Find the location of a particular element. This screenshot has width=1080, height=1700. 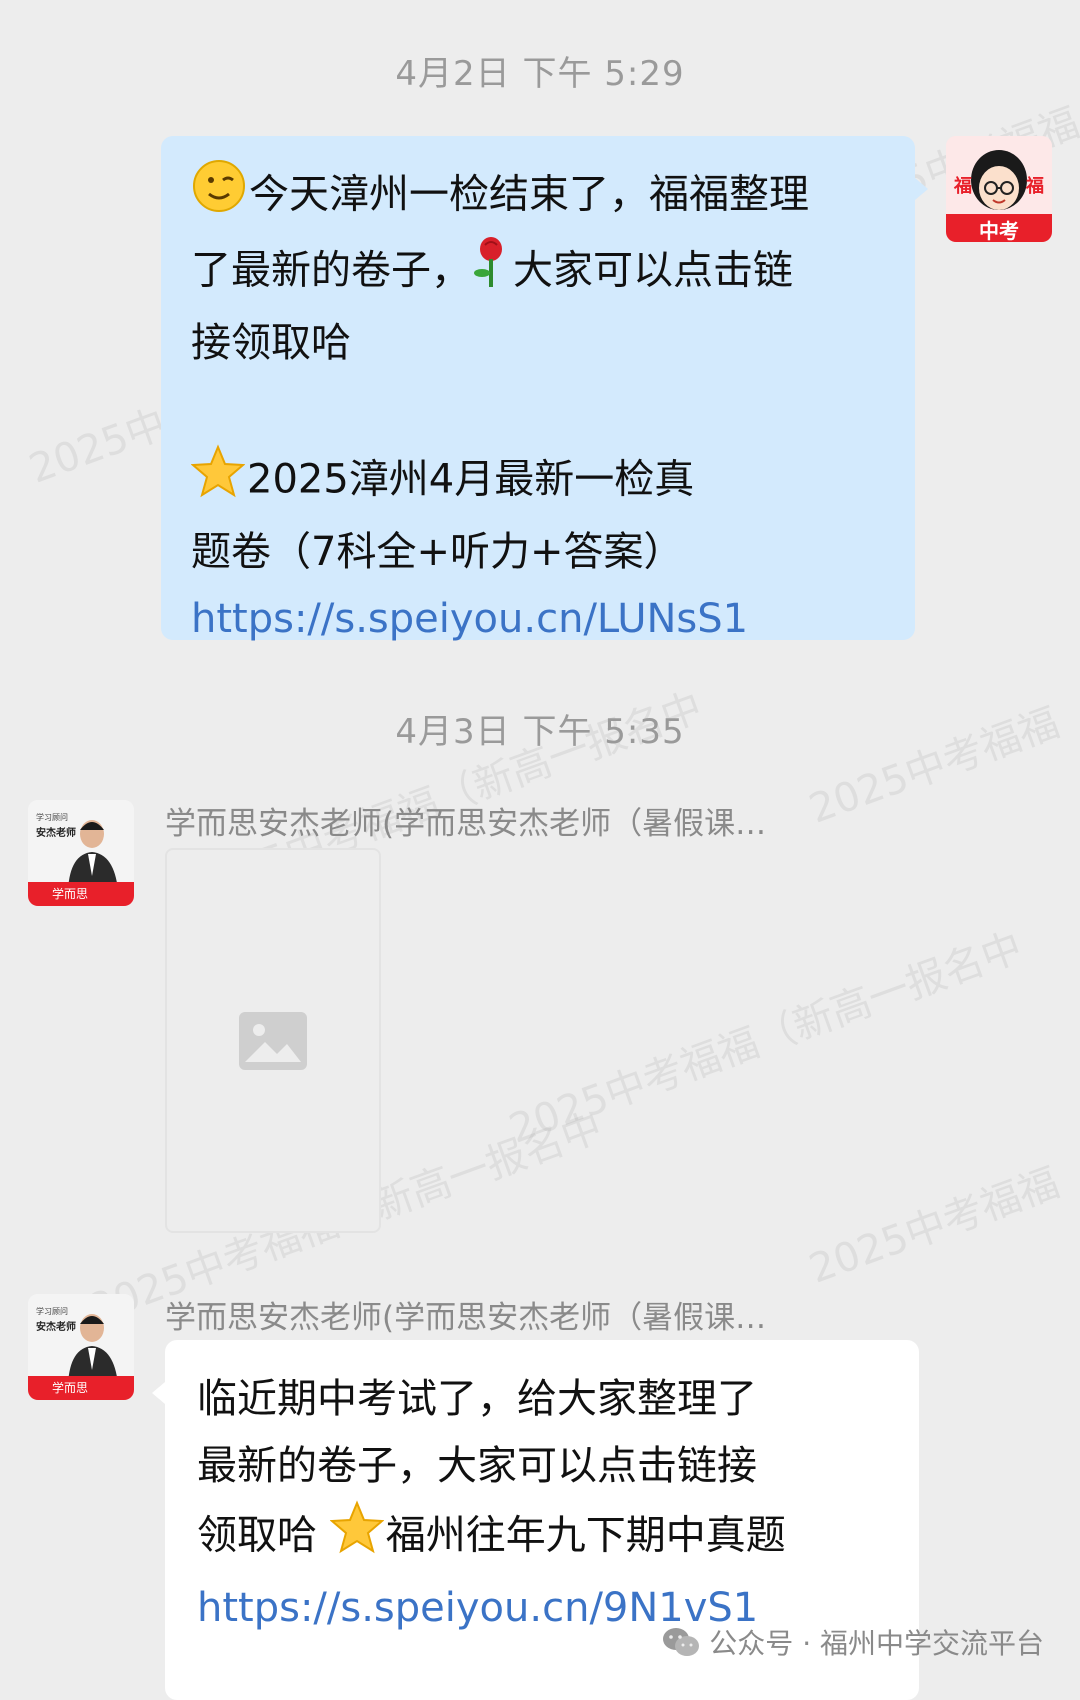

message-text: 临近期中考试了，给大家整理了 is located at coordinates (477, 1399).